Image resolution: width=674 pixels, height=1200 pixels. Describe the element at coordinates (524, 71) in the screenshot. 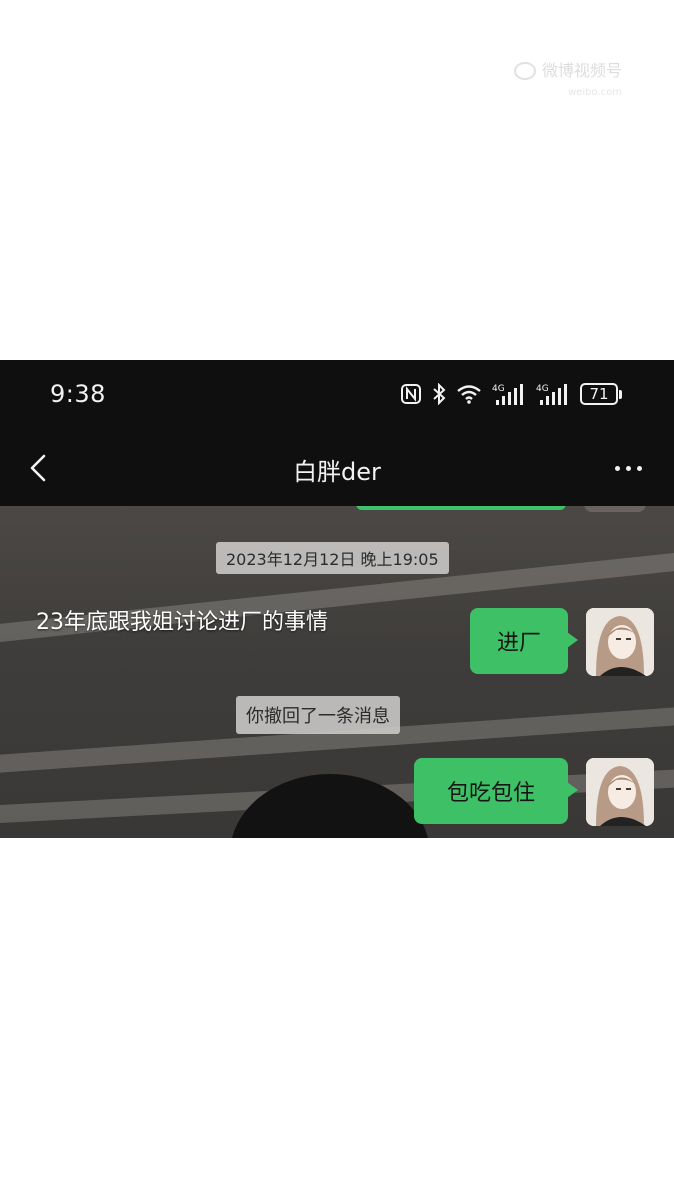

I see `watermark-logo-icon` at that location.